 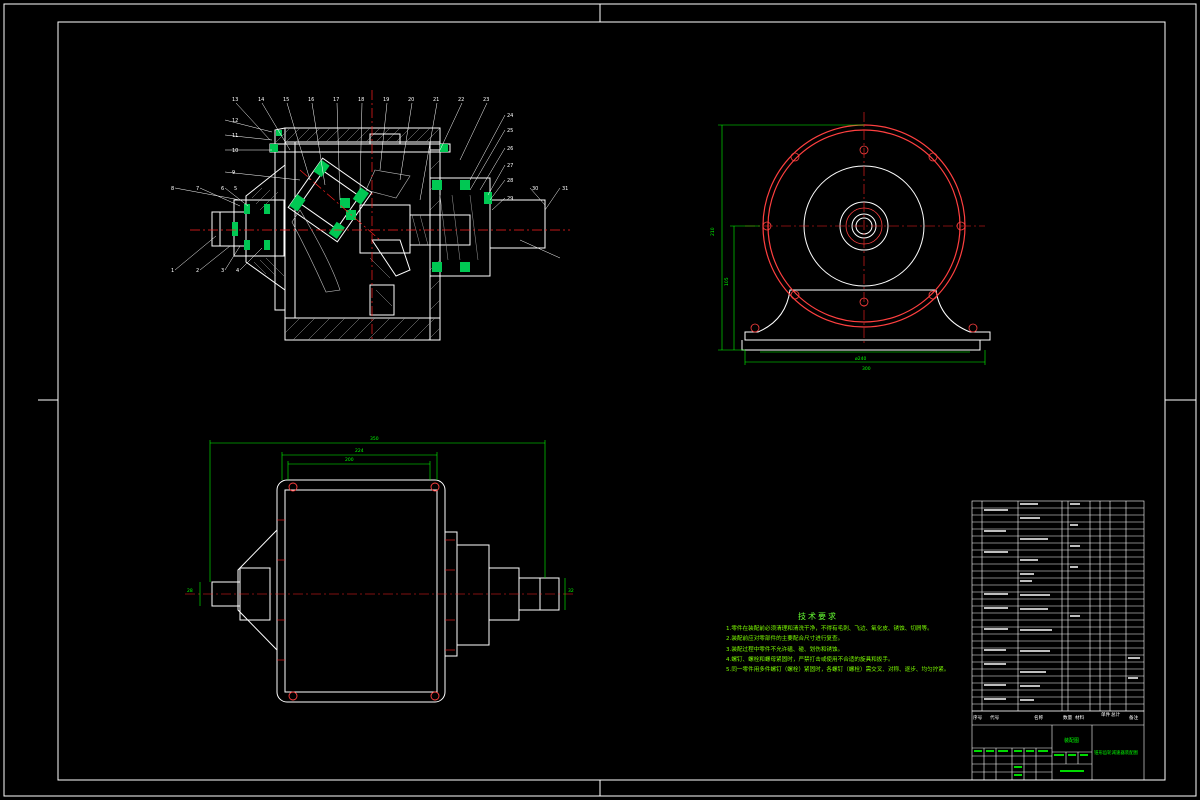 I want to click on assembly-label: 装配图, so click(x=1071, y=740).